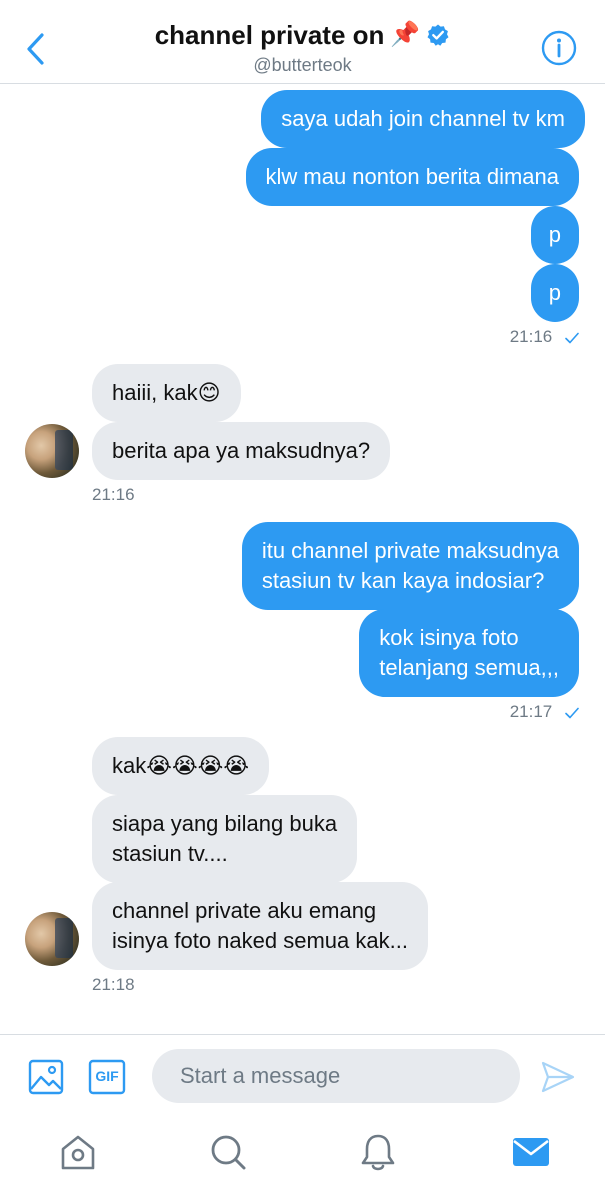 The image size is (605, 1200). I want to click on back-button, so click(35, 49).